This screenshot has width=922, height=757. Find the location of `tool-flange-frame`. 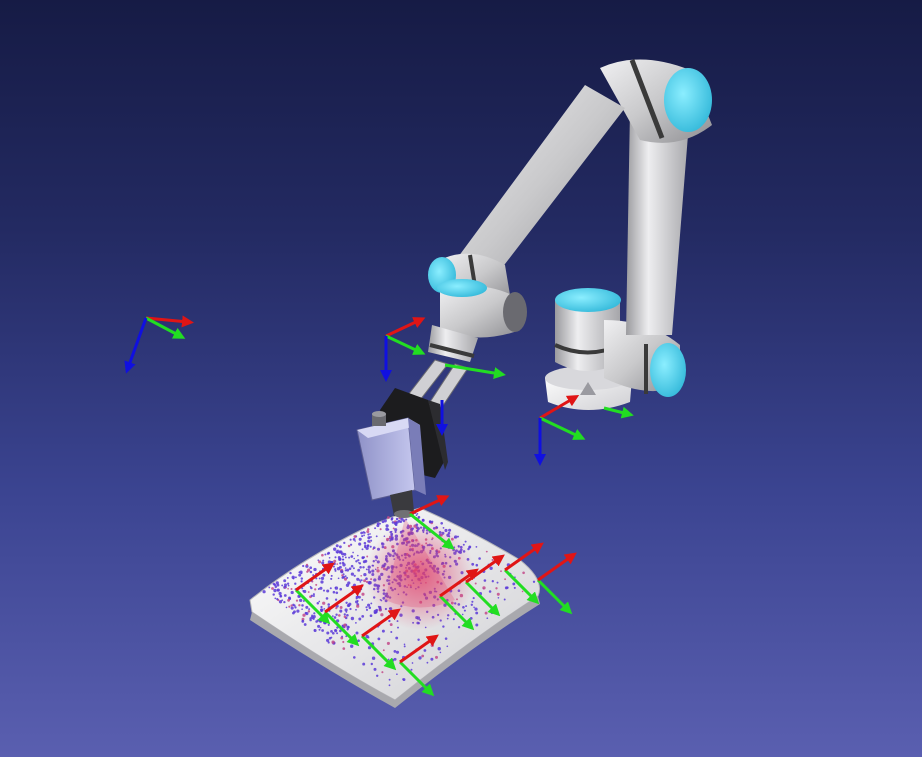

tool-flange-frame is located at coordinates (403, 349).